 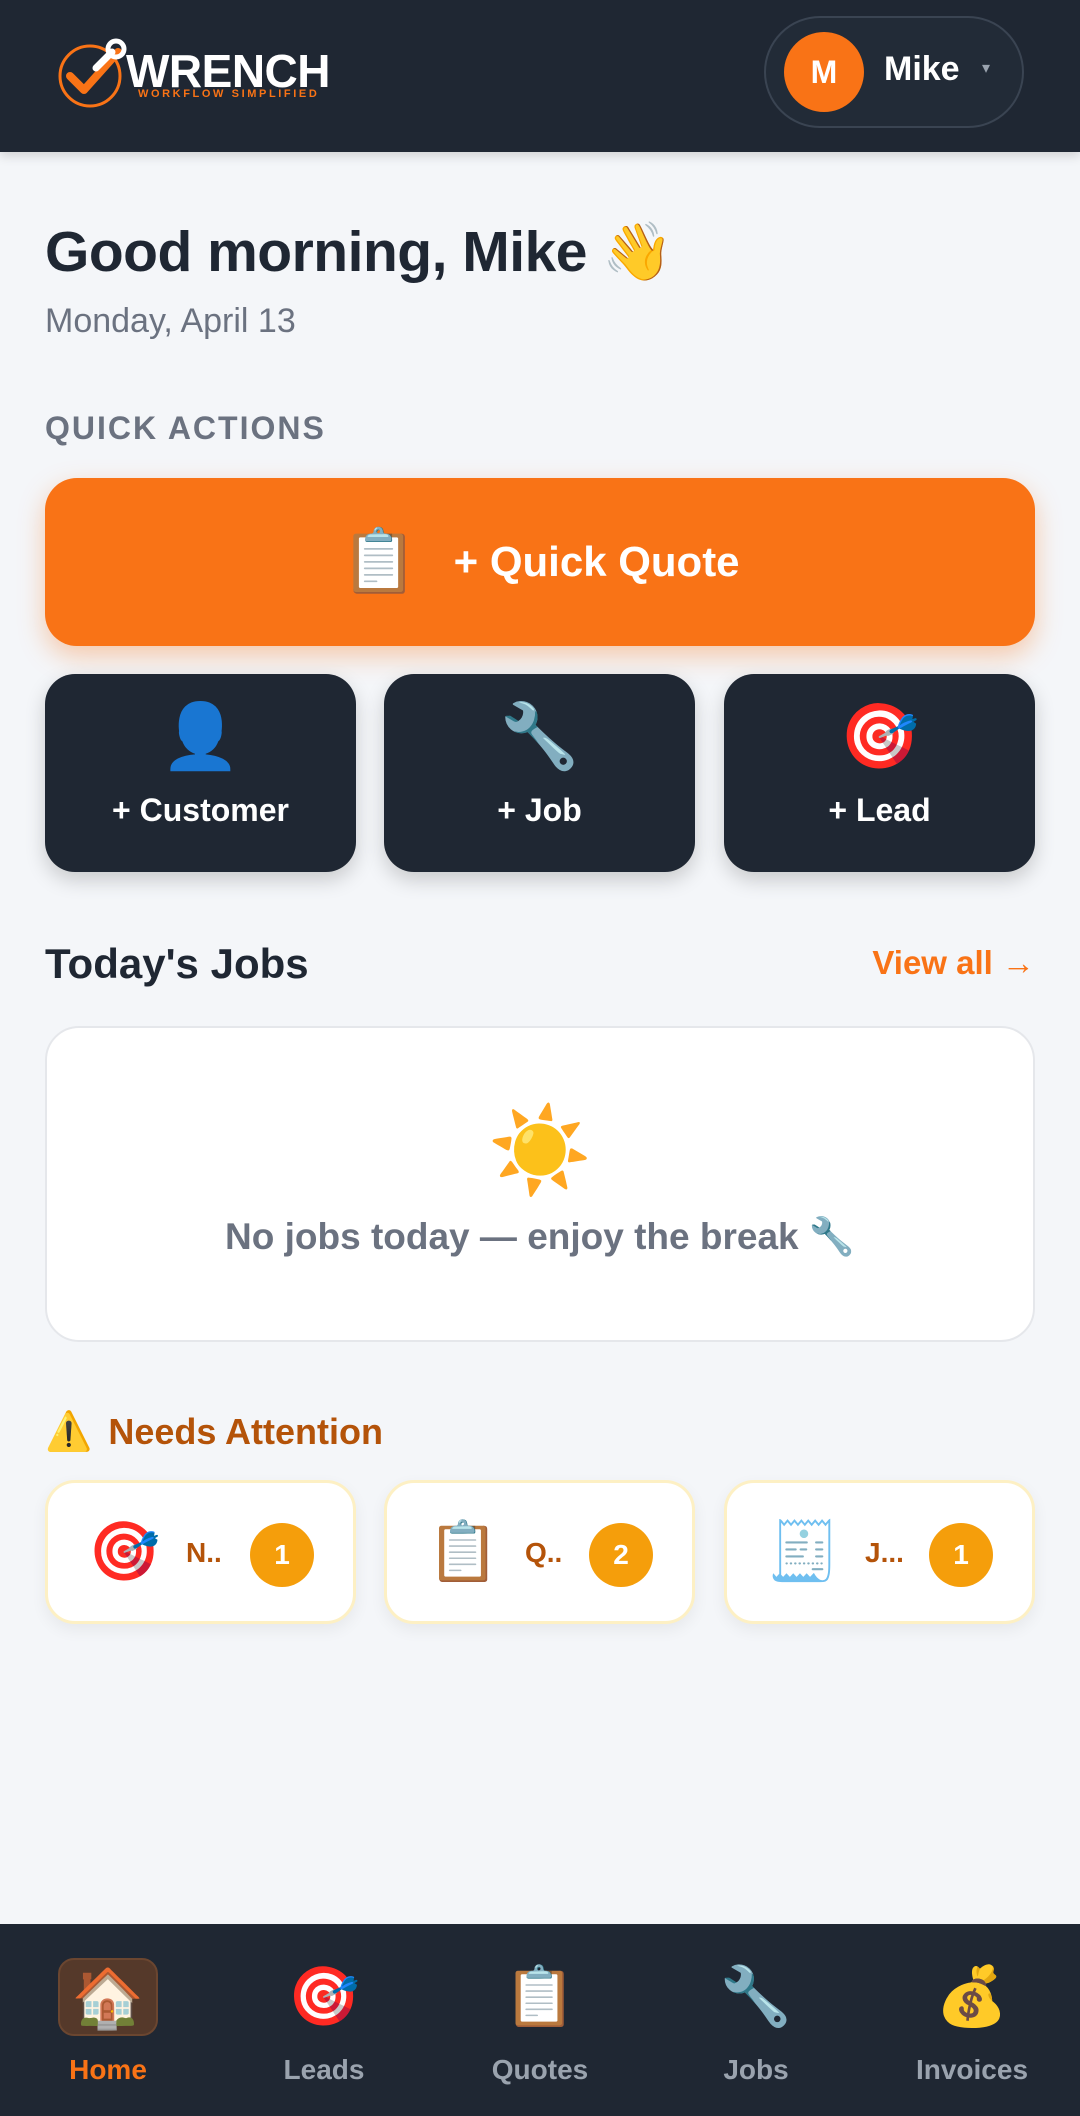 What do you see at coordinates (540, 1150) in the screenshot?
I see `sun-icon: ☀️` at bounding box center [540, 1150].